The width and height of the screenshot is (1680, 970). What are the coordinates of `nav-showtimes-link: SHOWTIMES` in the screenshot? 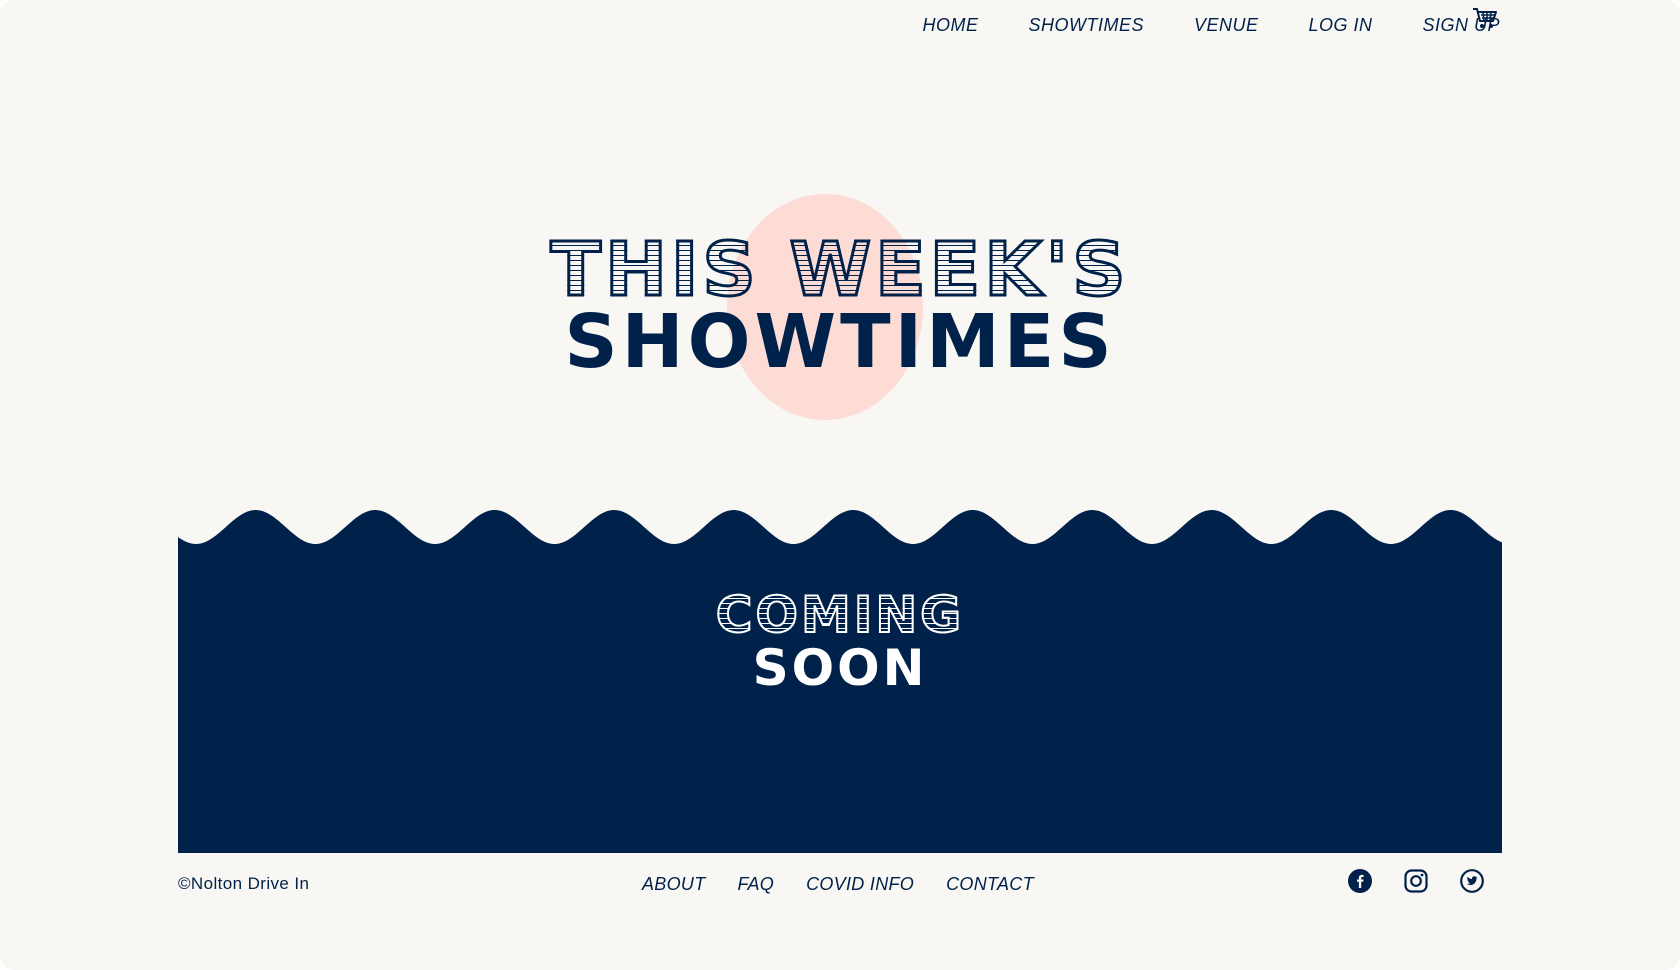 It's located at (1086, 25).